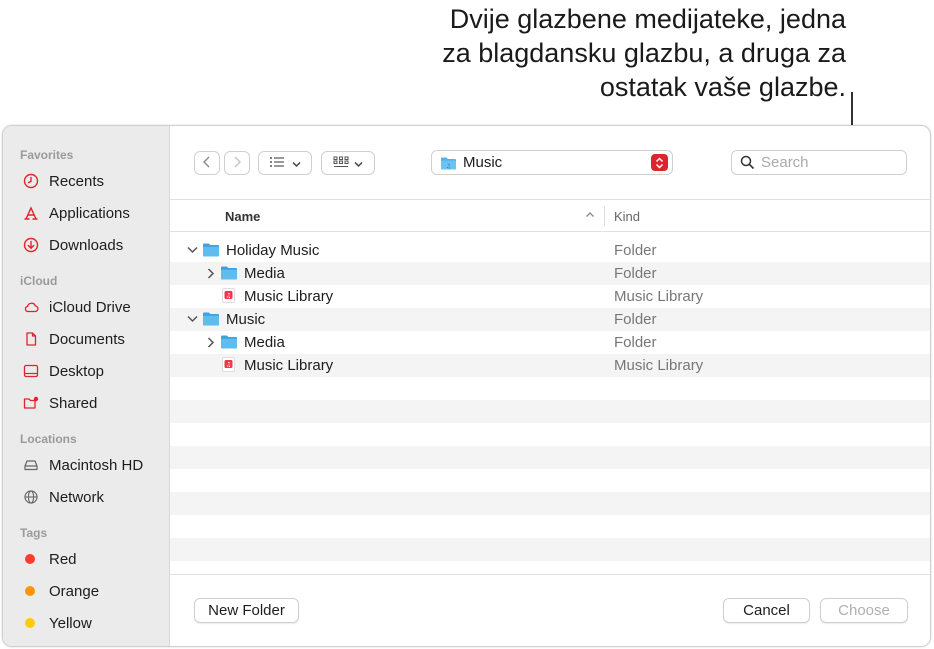 This screenshot has height=649, width=934. What do you see at coordinates (86, 559) in the screenshot?
I see `sidebar-item-tag-red: Red` at bounding box center [86, 559].